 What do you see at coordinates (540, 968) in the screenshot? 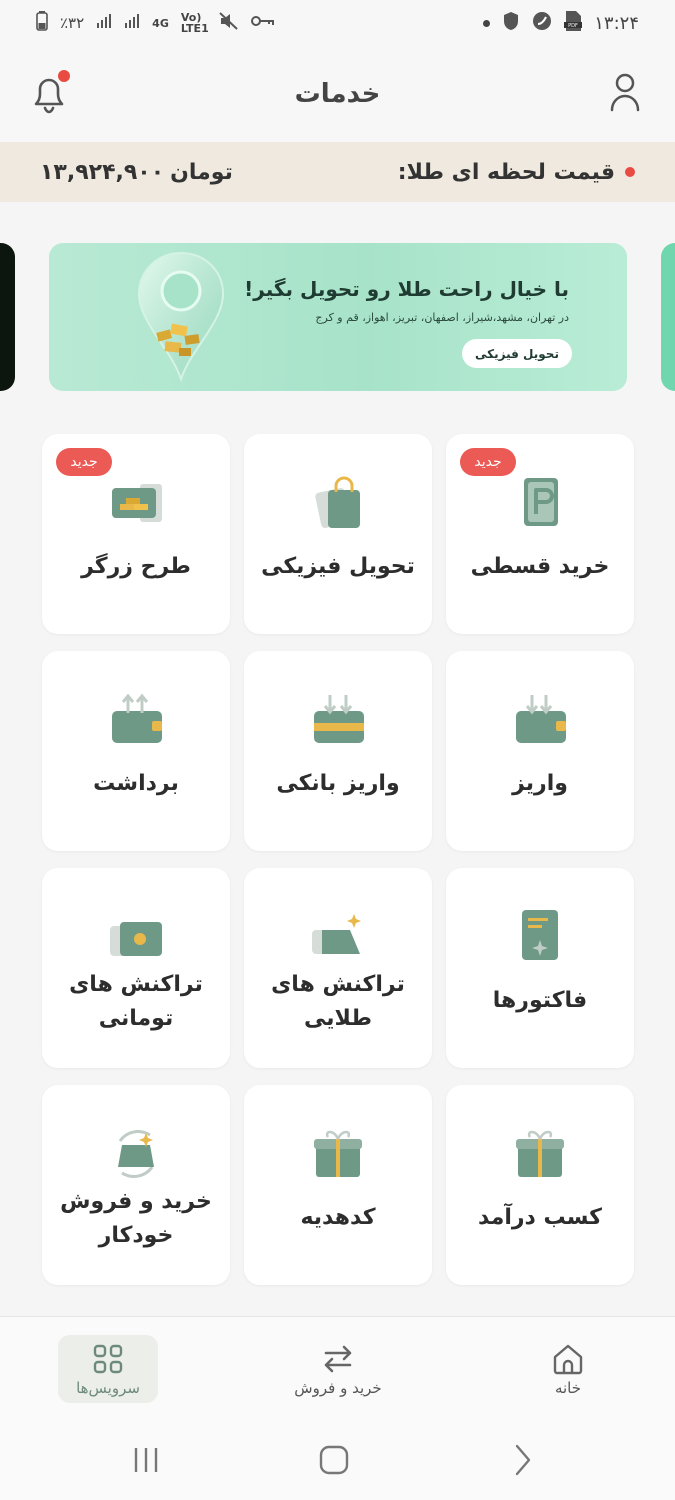
I see `service-card-invoices: فاکتورها` at bounding box center [540, 968].